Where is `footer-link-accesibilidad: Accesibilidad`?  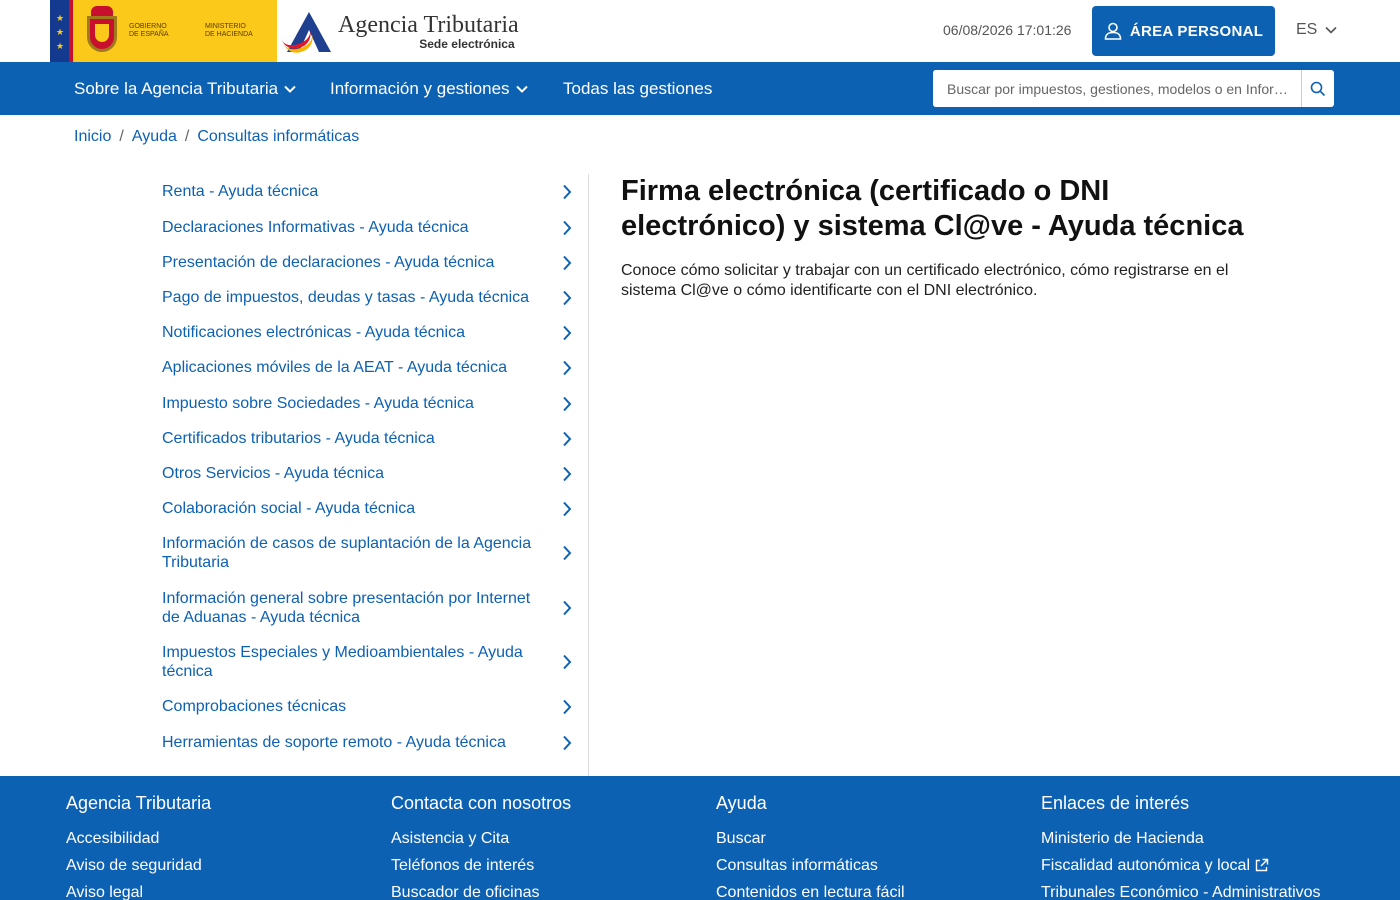 footer-link-accesibilidad: Accesibilidad is located at coordinates (138, 838).